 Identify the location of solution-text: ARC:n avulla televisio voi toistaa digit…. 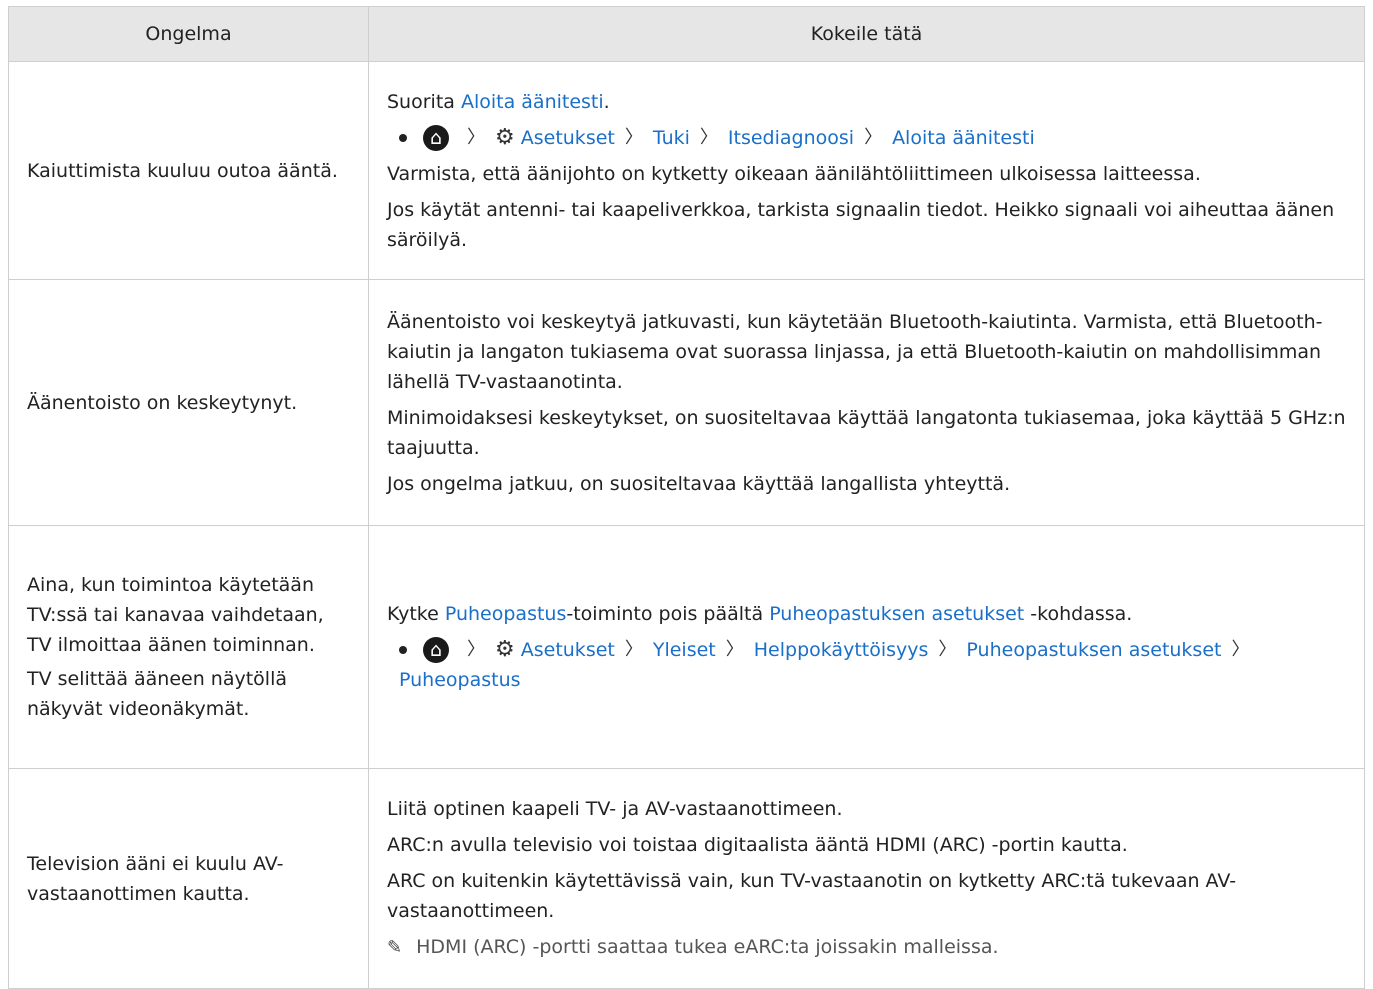
(757, 845).